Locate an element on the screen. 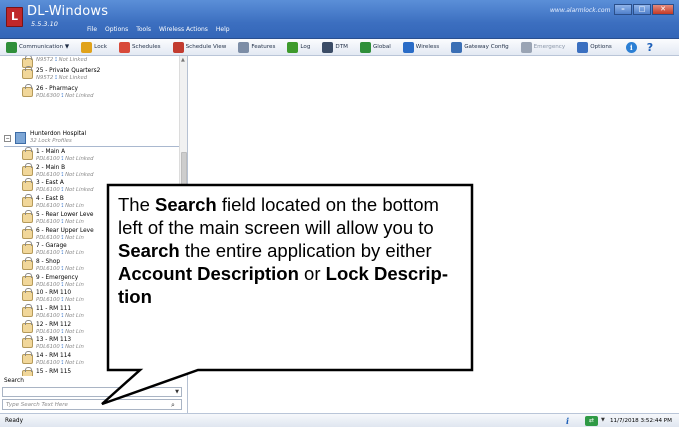 The width and height of the screenshot is (679, 427). info-icon: i is located at coordinates (567, 421).